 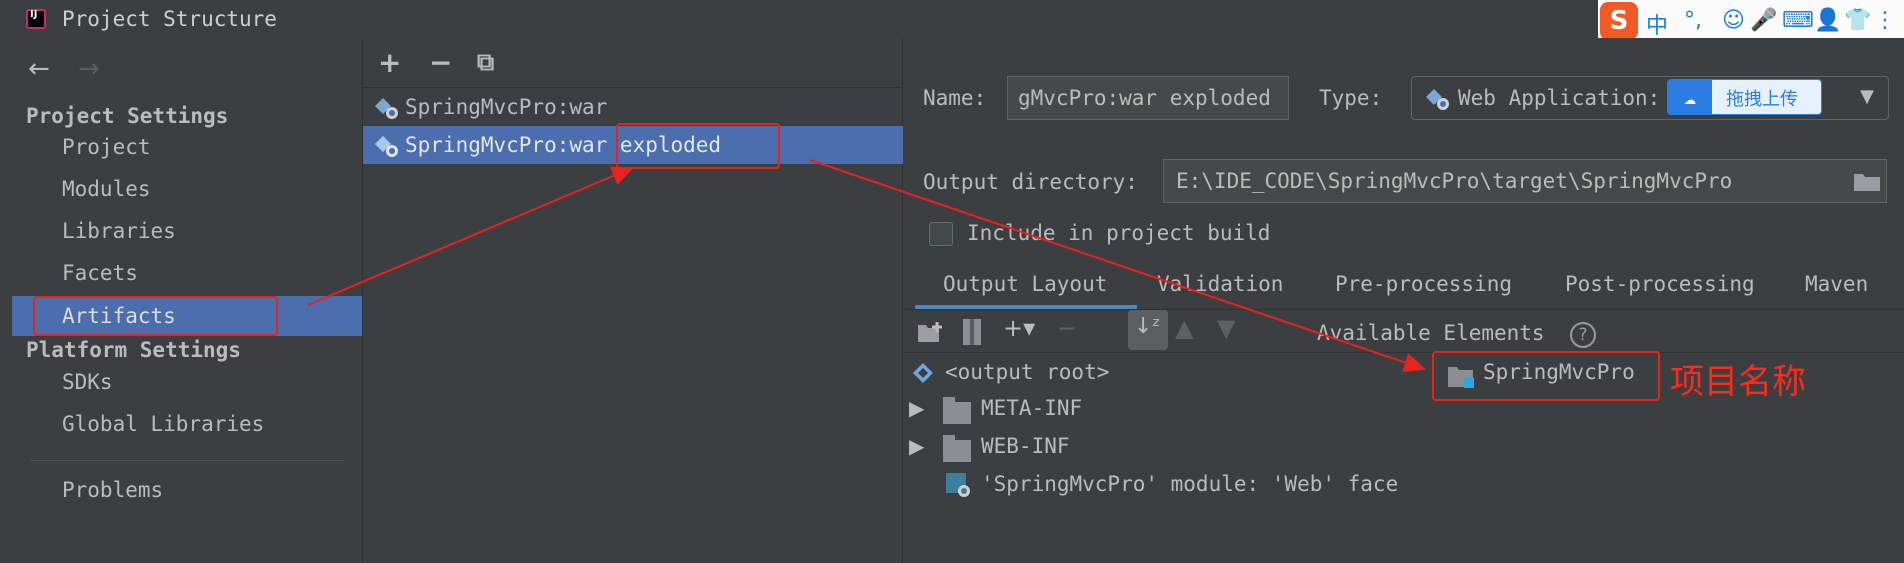 I want to click on sidebar-item-project: Project, so click(x=187, y=147).